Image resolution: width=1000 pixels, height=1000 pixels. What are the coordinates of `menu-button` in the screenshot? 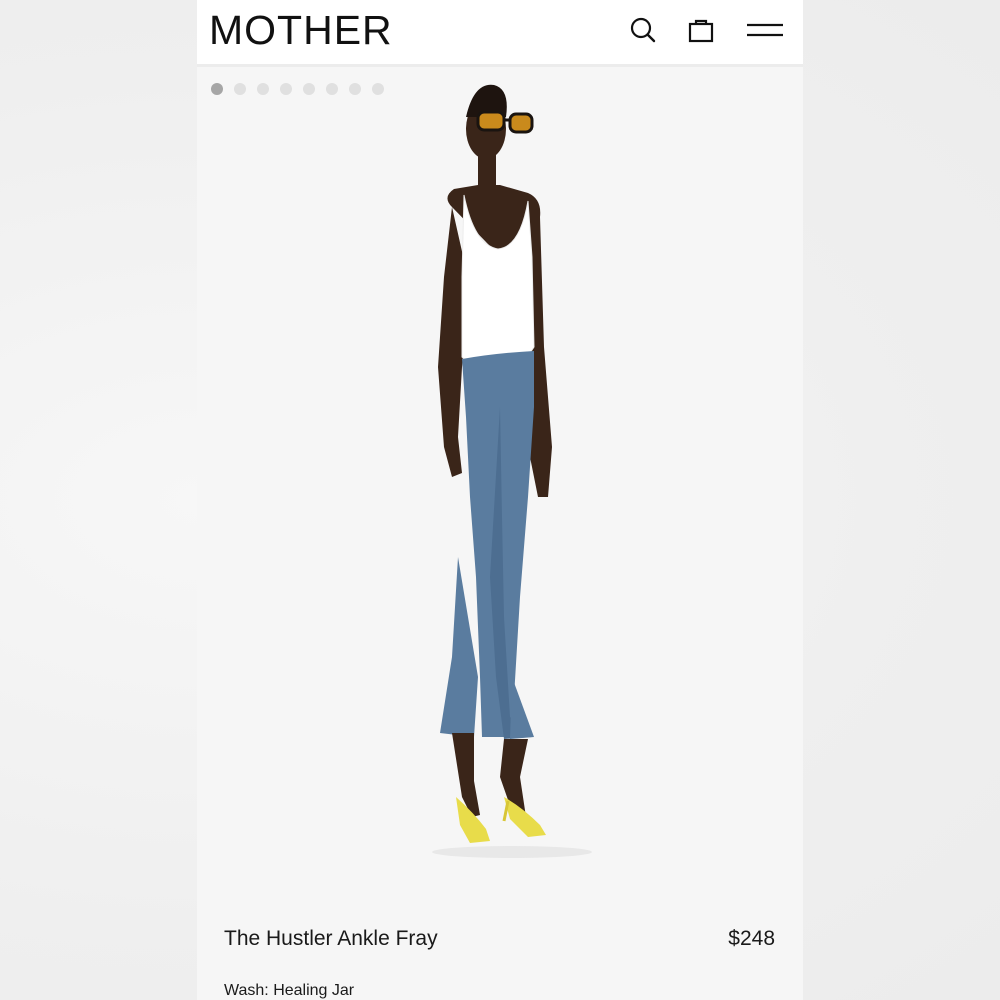 It's located at (765, 30).